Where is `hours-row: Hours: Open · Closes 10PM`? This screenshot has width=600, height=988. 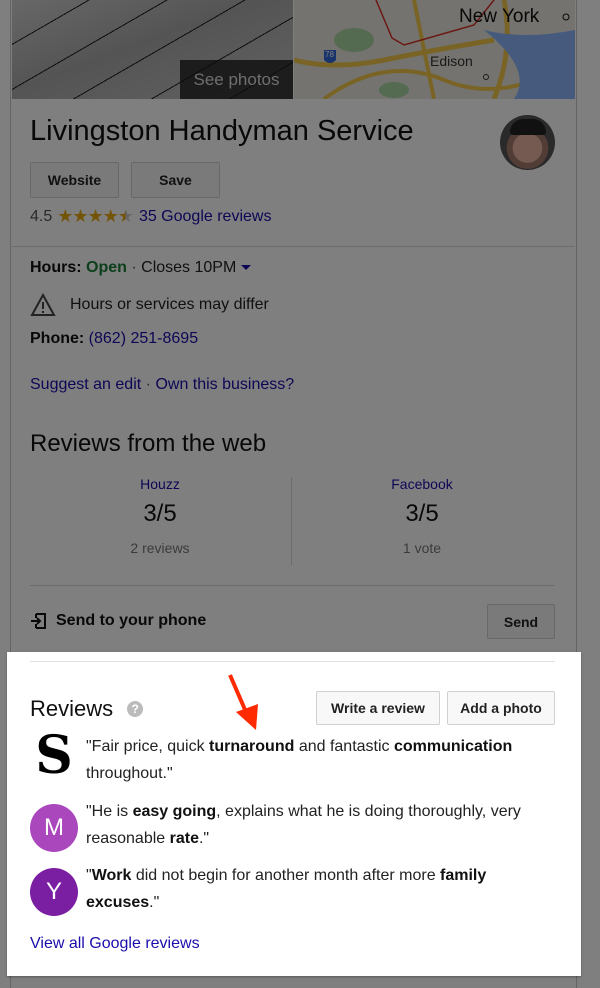
hours-row: Hours: Open · Closes 10PM is located at coordinates (141, 268).